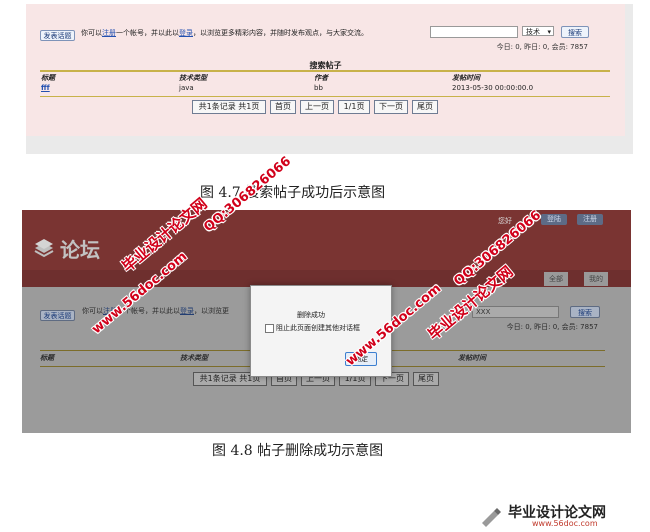 The image size is (650, 532). I want to click on row-type: java, so click(186, 88).